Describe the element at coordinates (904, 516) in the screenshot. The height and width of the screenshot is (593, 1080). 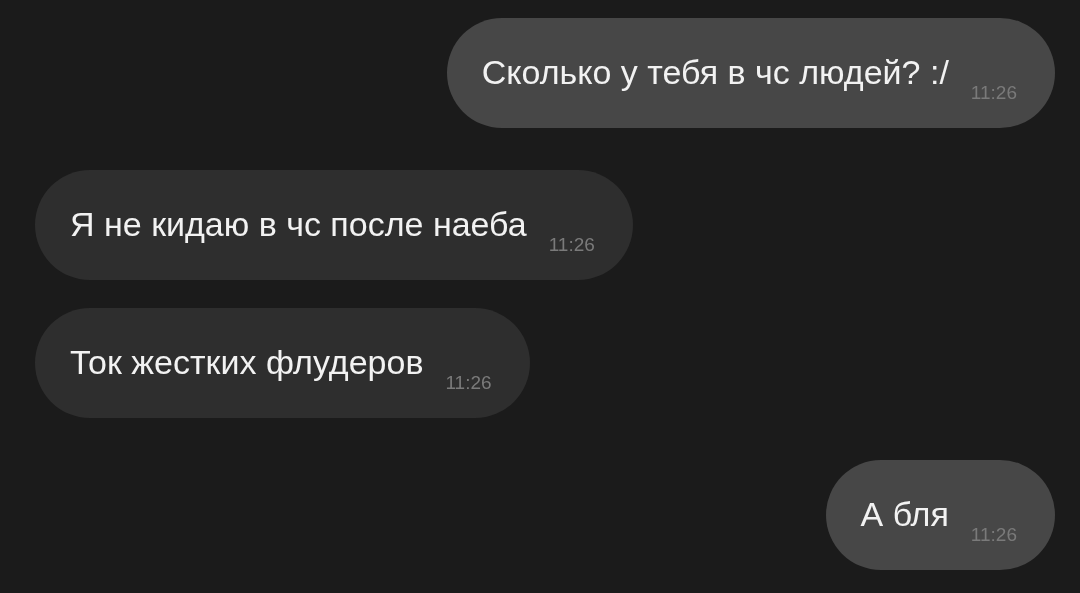
I see `message-text: А бля` at that location.